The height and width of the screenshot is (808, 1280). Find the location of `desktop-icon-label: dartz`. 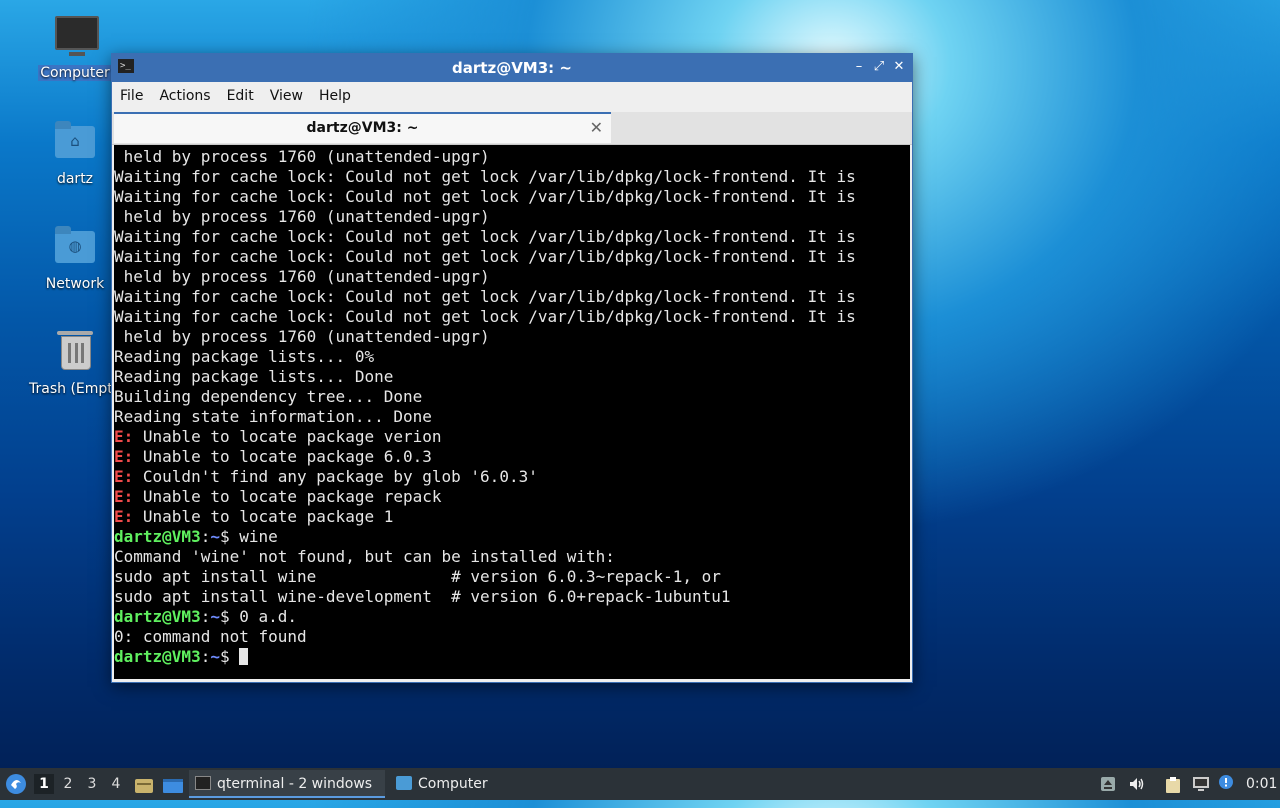

desktop-icon-label: dartz is located at coordinates (75, 179).